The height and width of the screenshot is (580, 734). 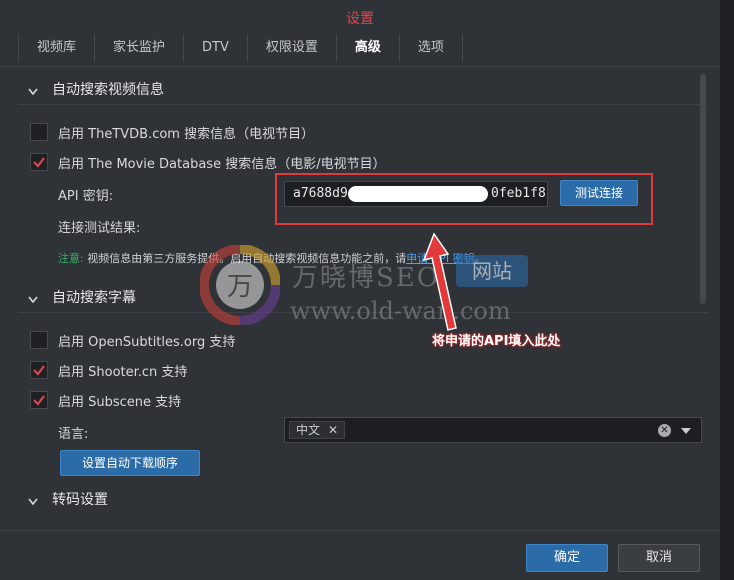 I want to click on opensubtitles-option: 启用 OpenSubtitles.org 支持, so click(x=132, y=340).